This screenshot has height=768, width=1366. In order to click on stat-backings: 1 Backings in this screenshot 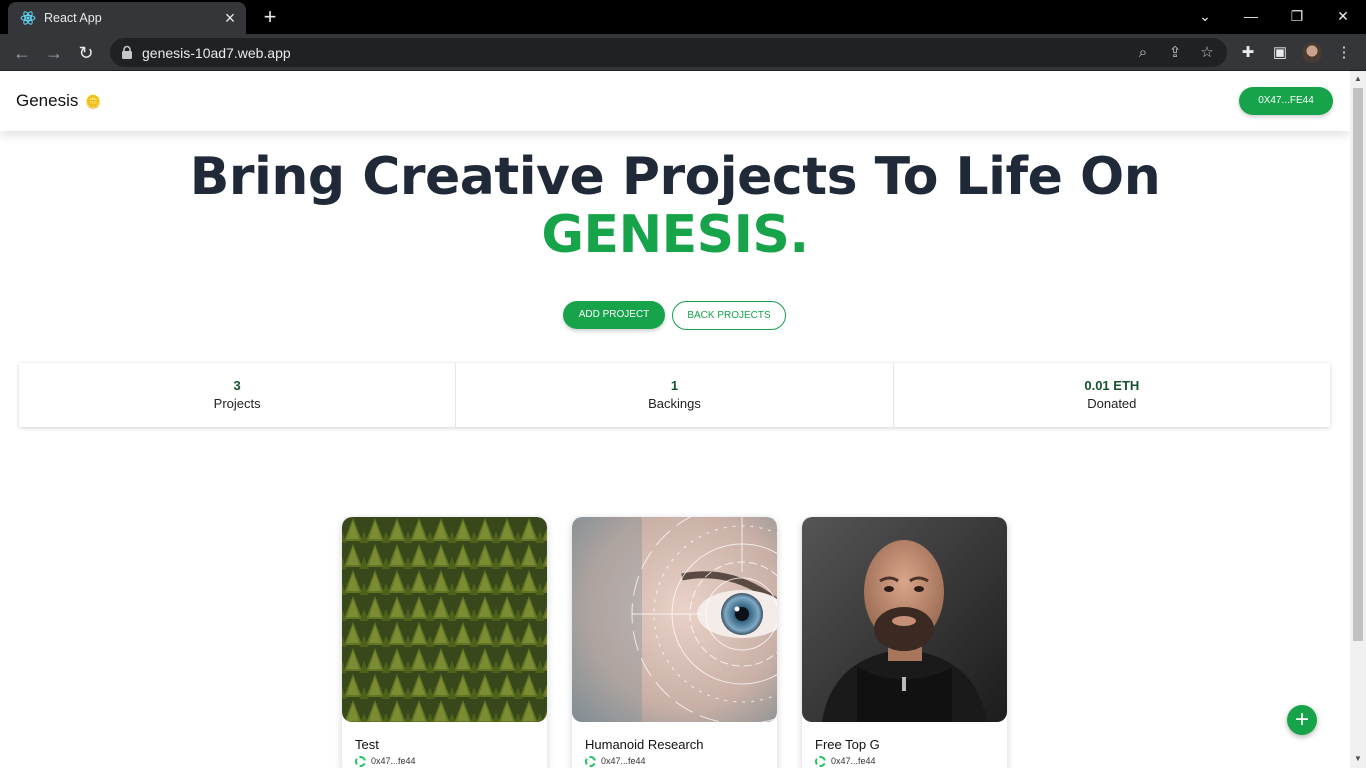, I will do `click(675, 395)`.